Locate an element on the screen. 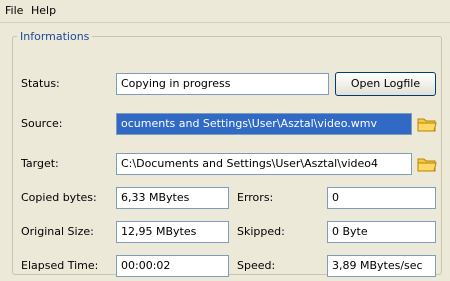 This screenshot has width=450, height=281. status-label: Status: is located at coordinates (40, 83).